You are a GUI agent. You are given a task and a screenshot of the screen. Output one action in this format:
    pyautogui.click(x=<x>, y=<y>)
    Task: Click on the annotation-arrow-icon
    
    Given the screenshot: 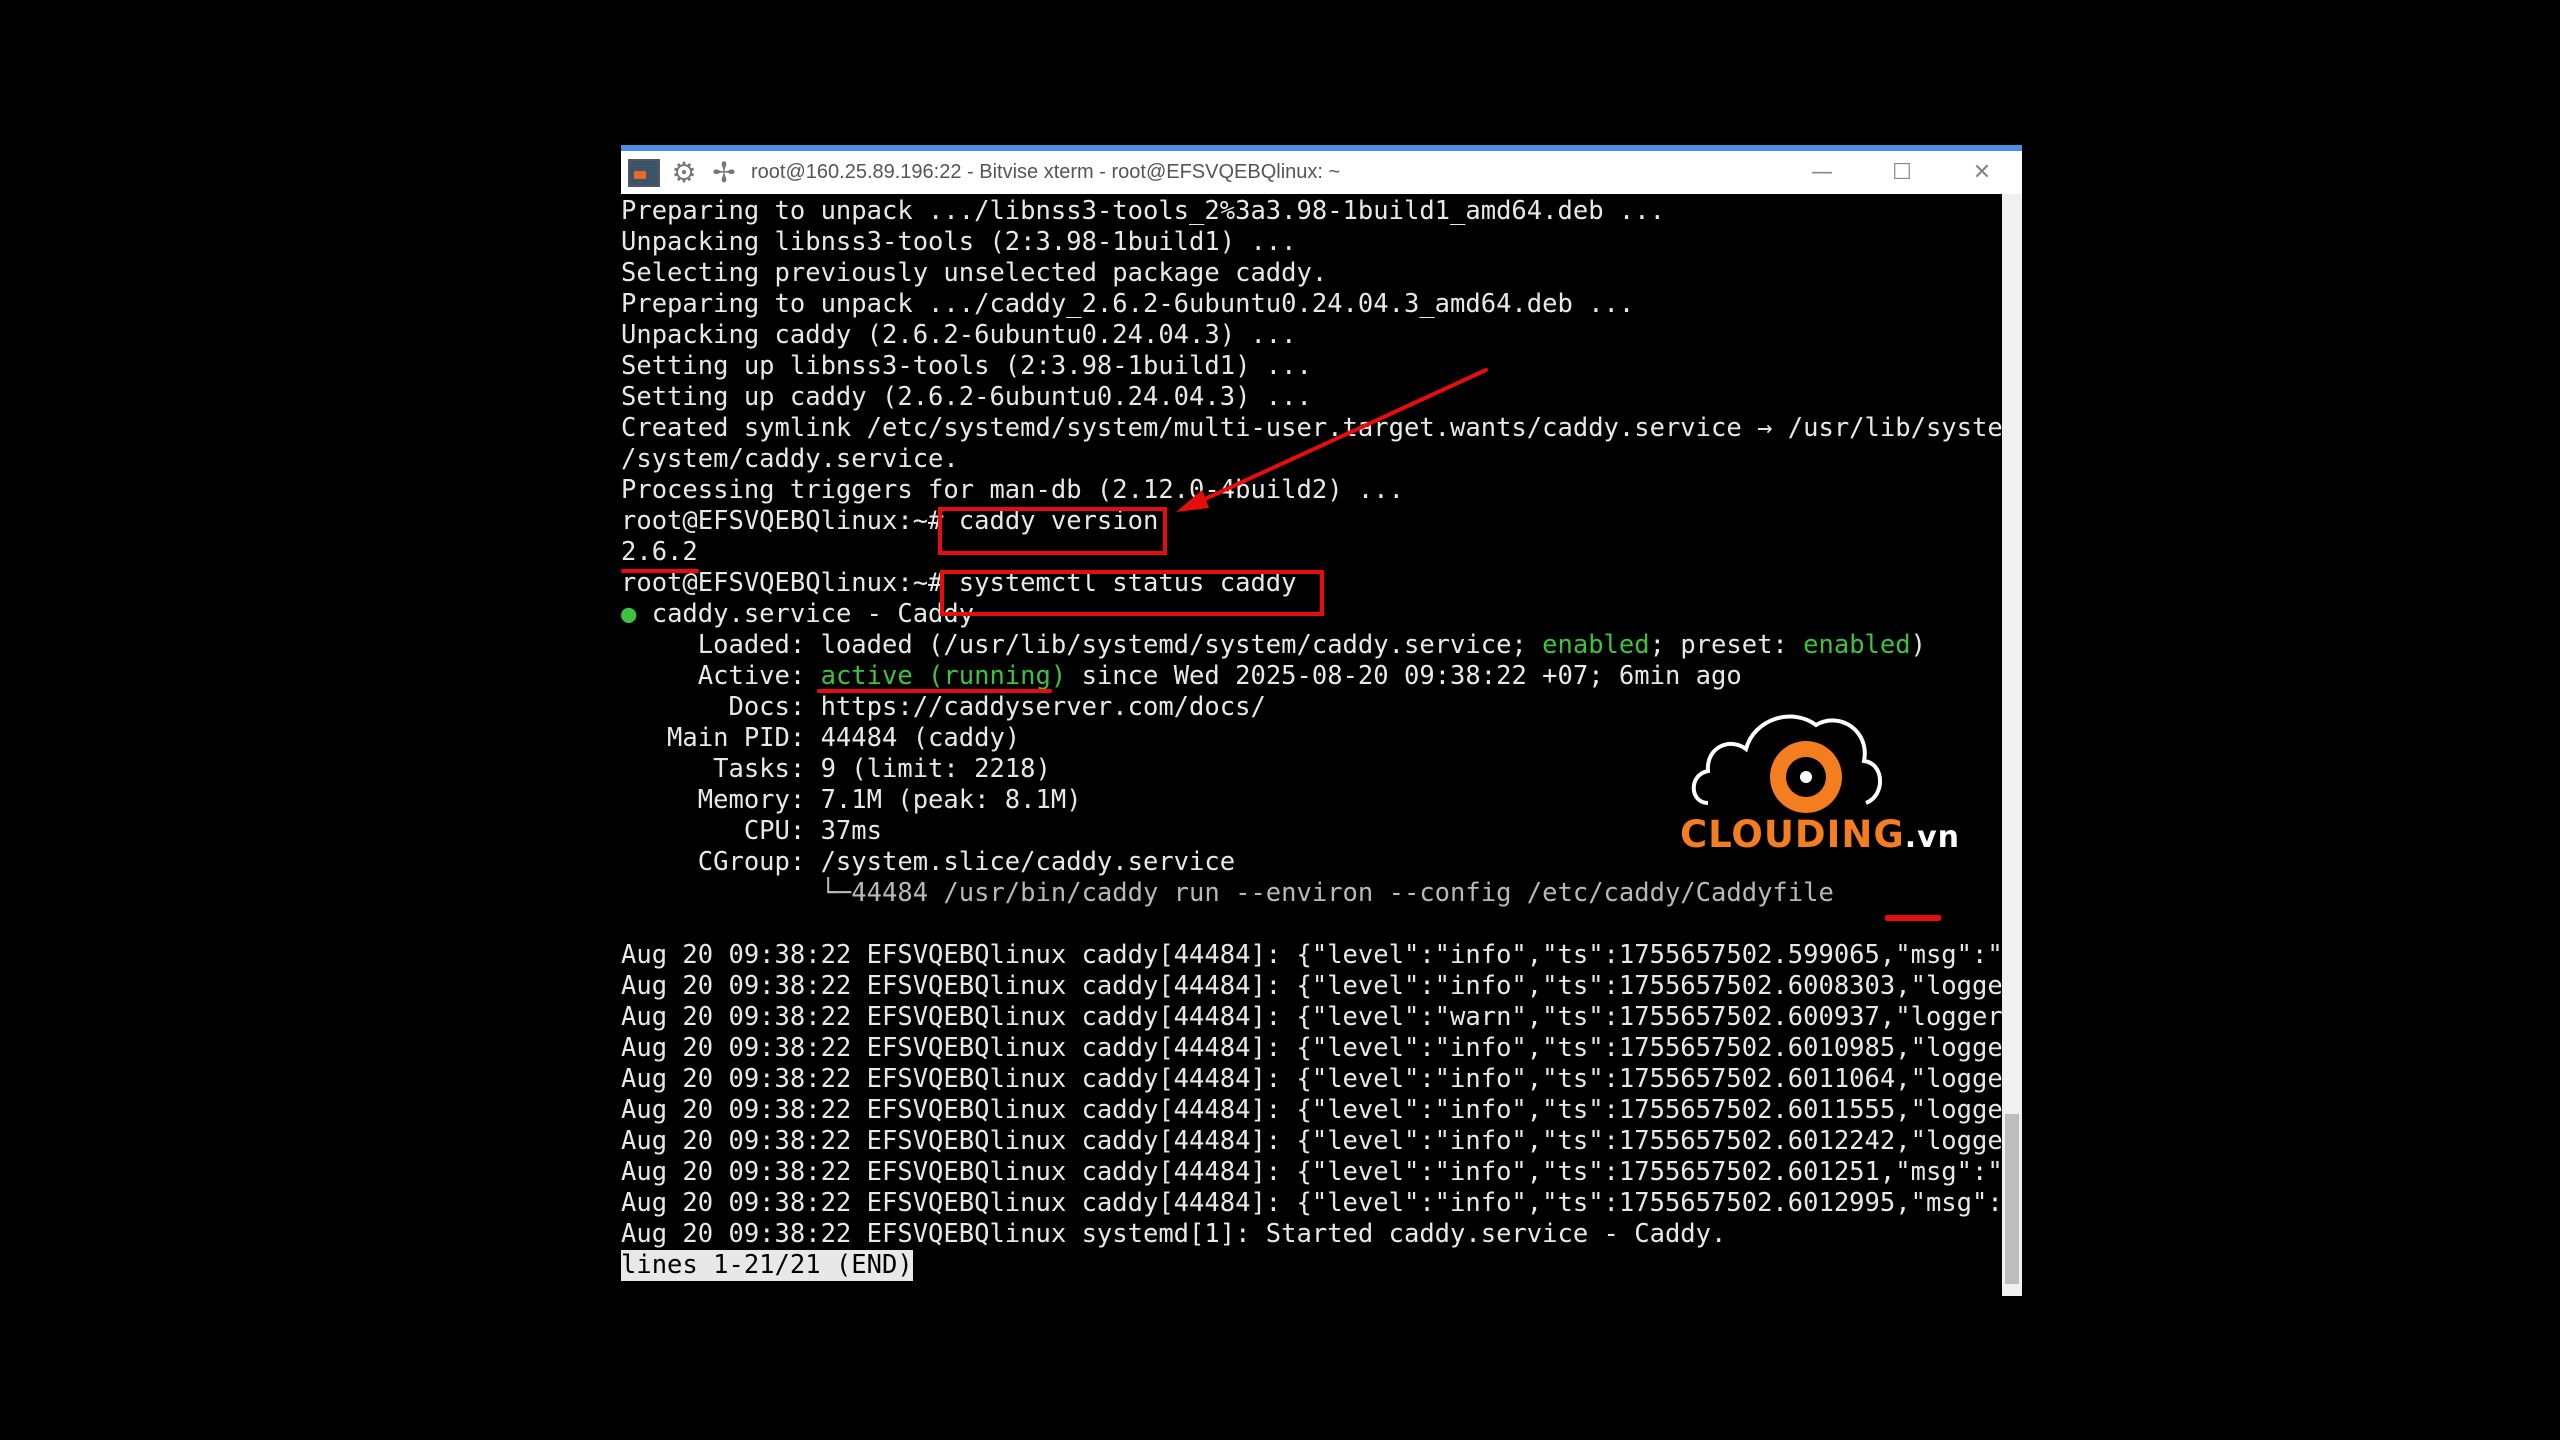 What is the action you would take?
    pyautogui.click(x=1332, y=440)
    